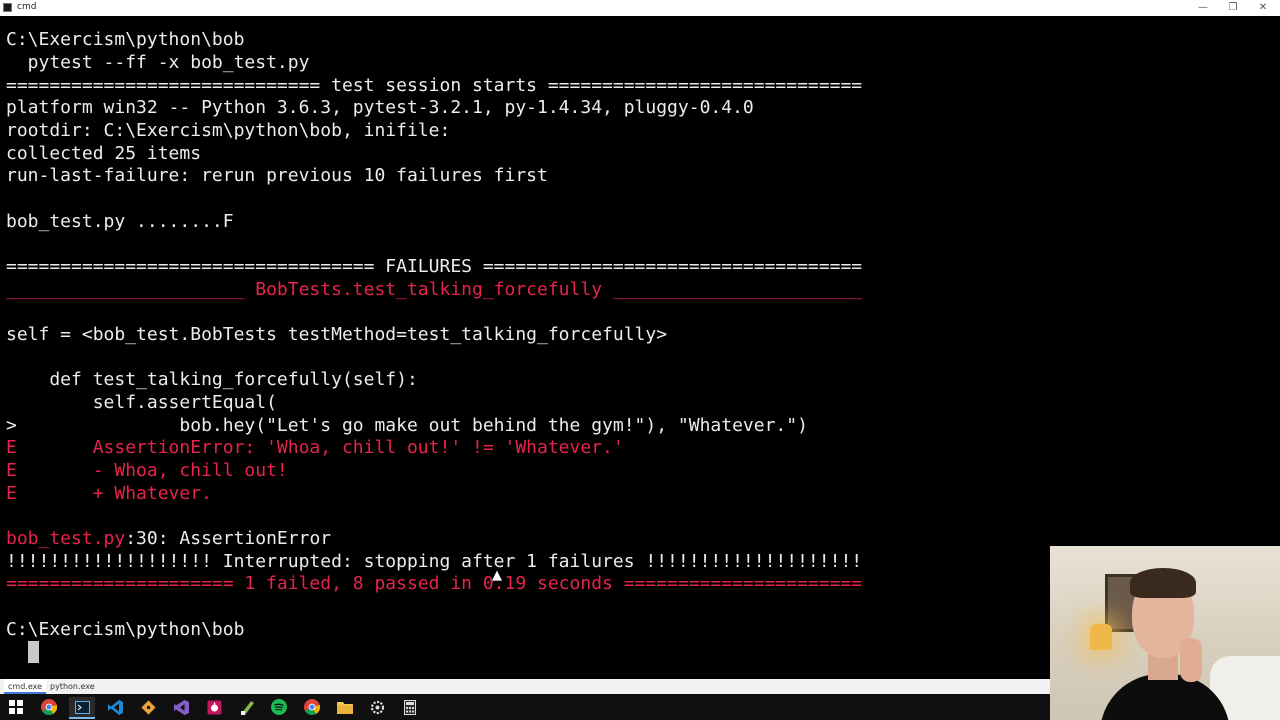 This screenshot has height=720, width=1280. What do you see at coordinates (120, 221) in the screenshot?
I see `progress-line: bob_test.py ........F` at bounding box center [120, 221].